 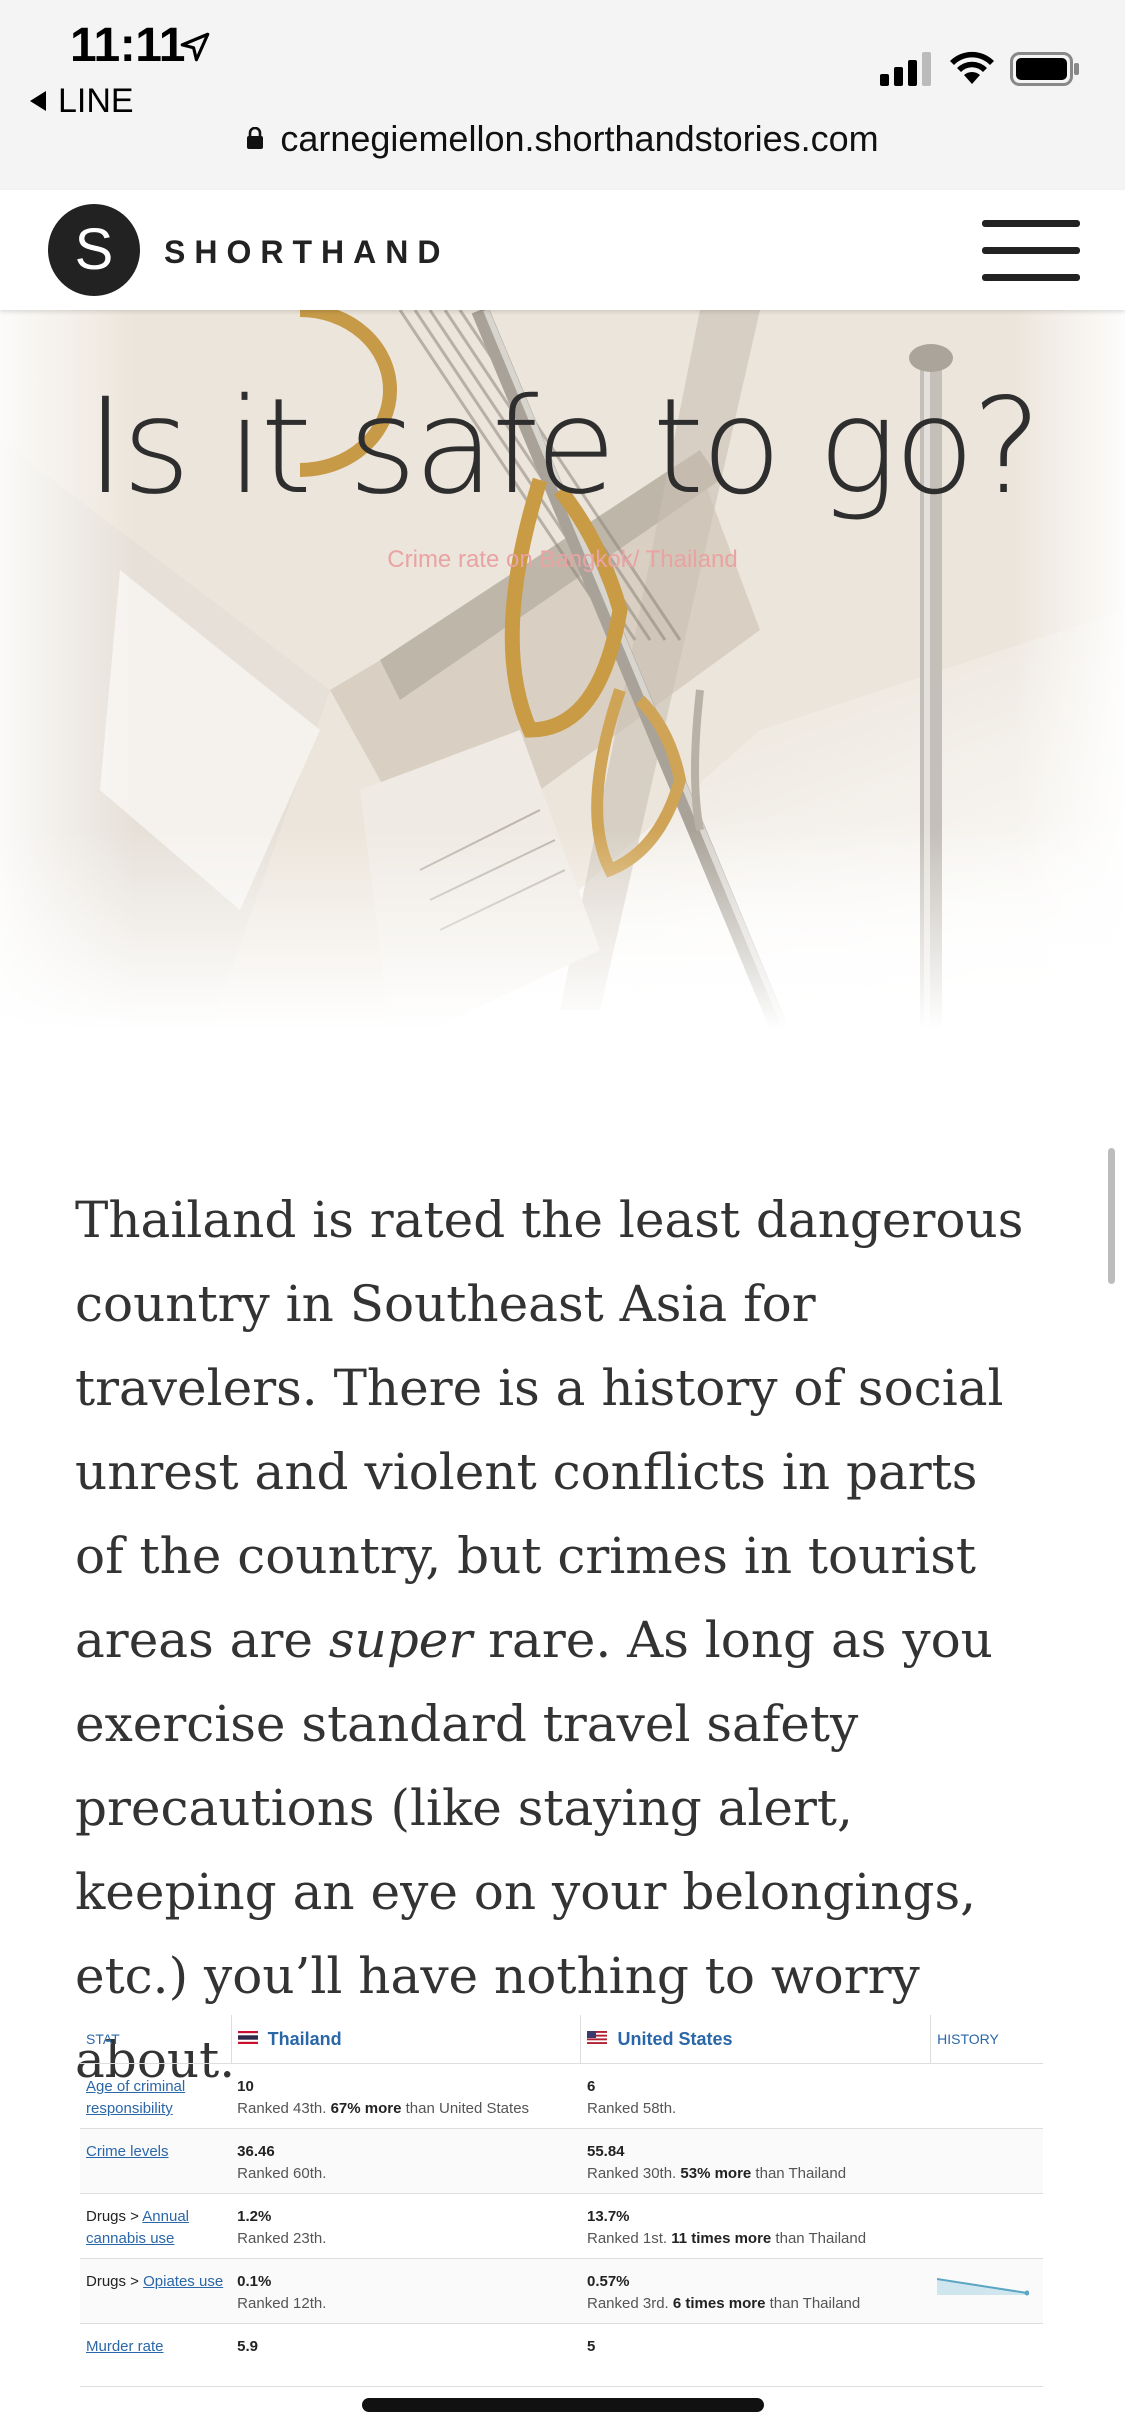 I want to click on stat-link: Age of criminal responsibility, so click(x=135, y=2097).